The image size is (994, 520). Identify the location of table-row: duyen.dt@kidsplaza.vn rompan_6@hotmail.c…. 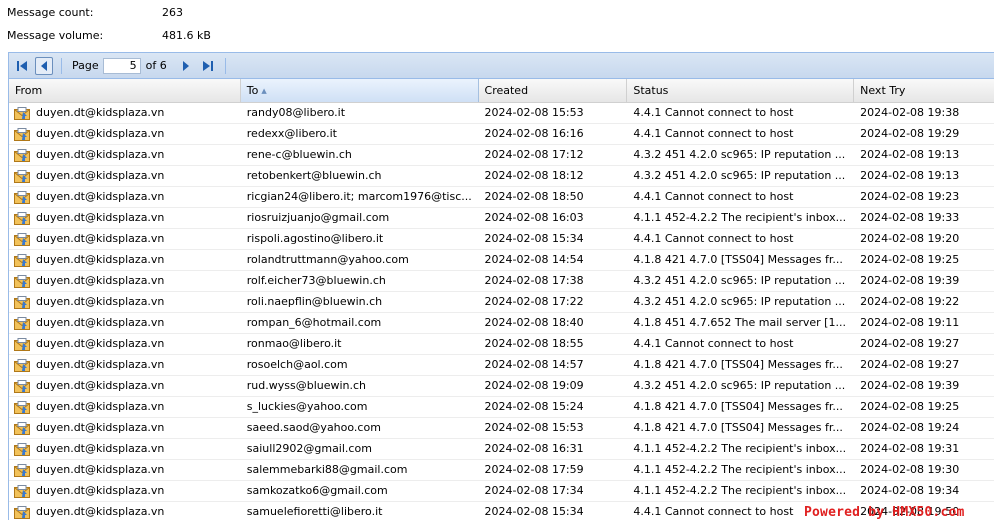
(501, 323).